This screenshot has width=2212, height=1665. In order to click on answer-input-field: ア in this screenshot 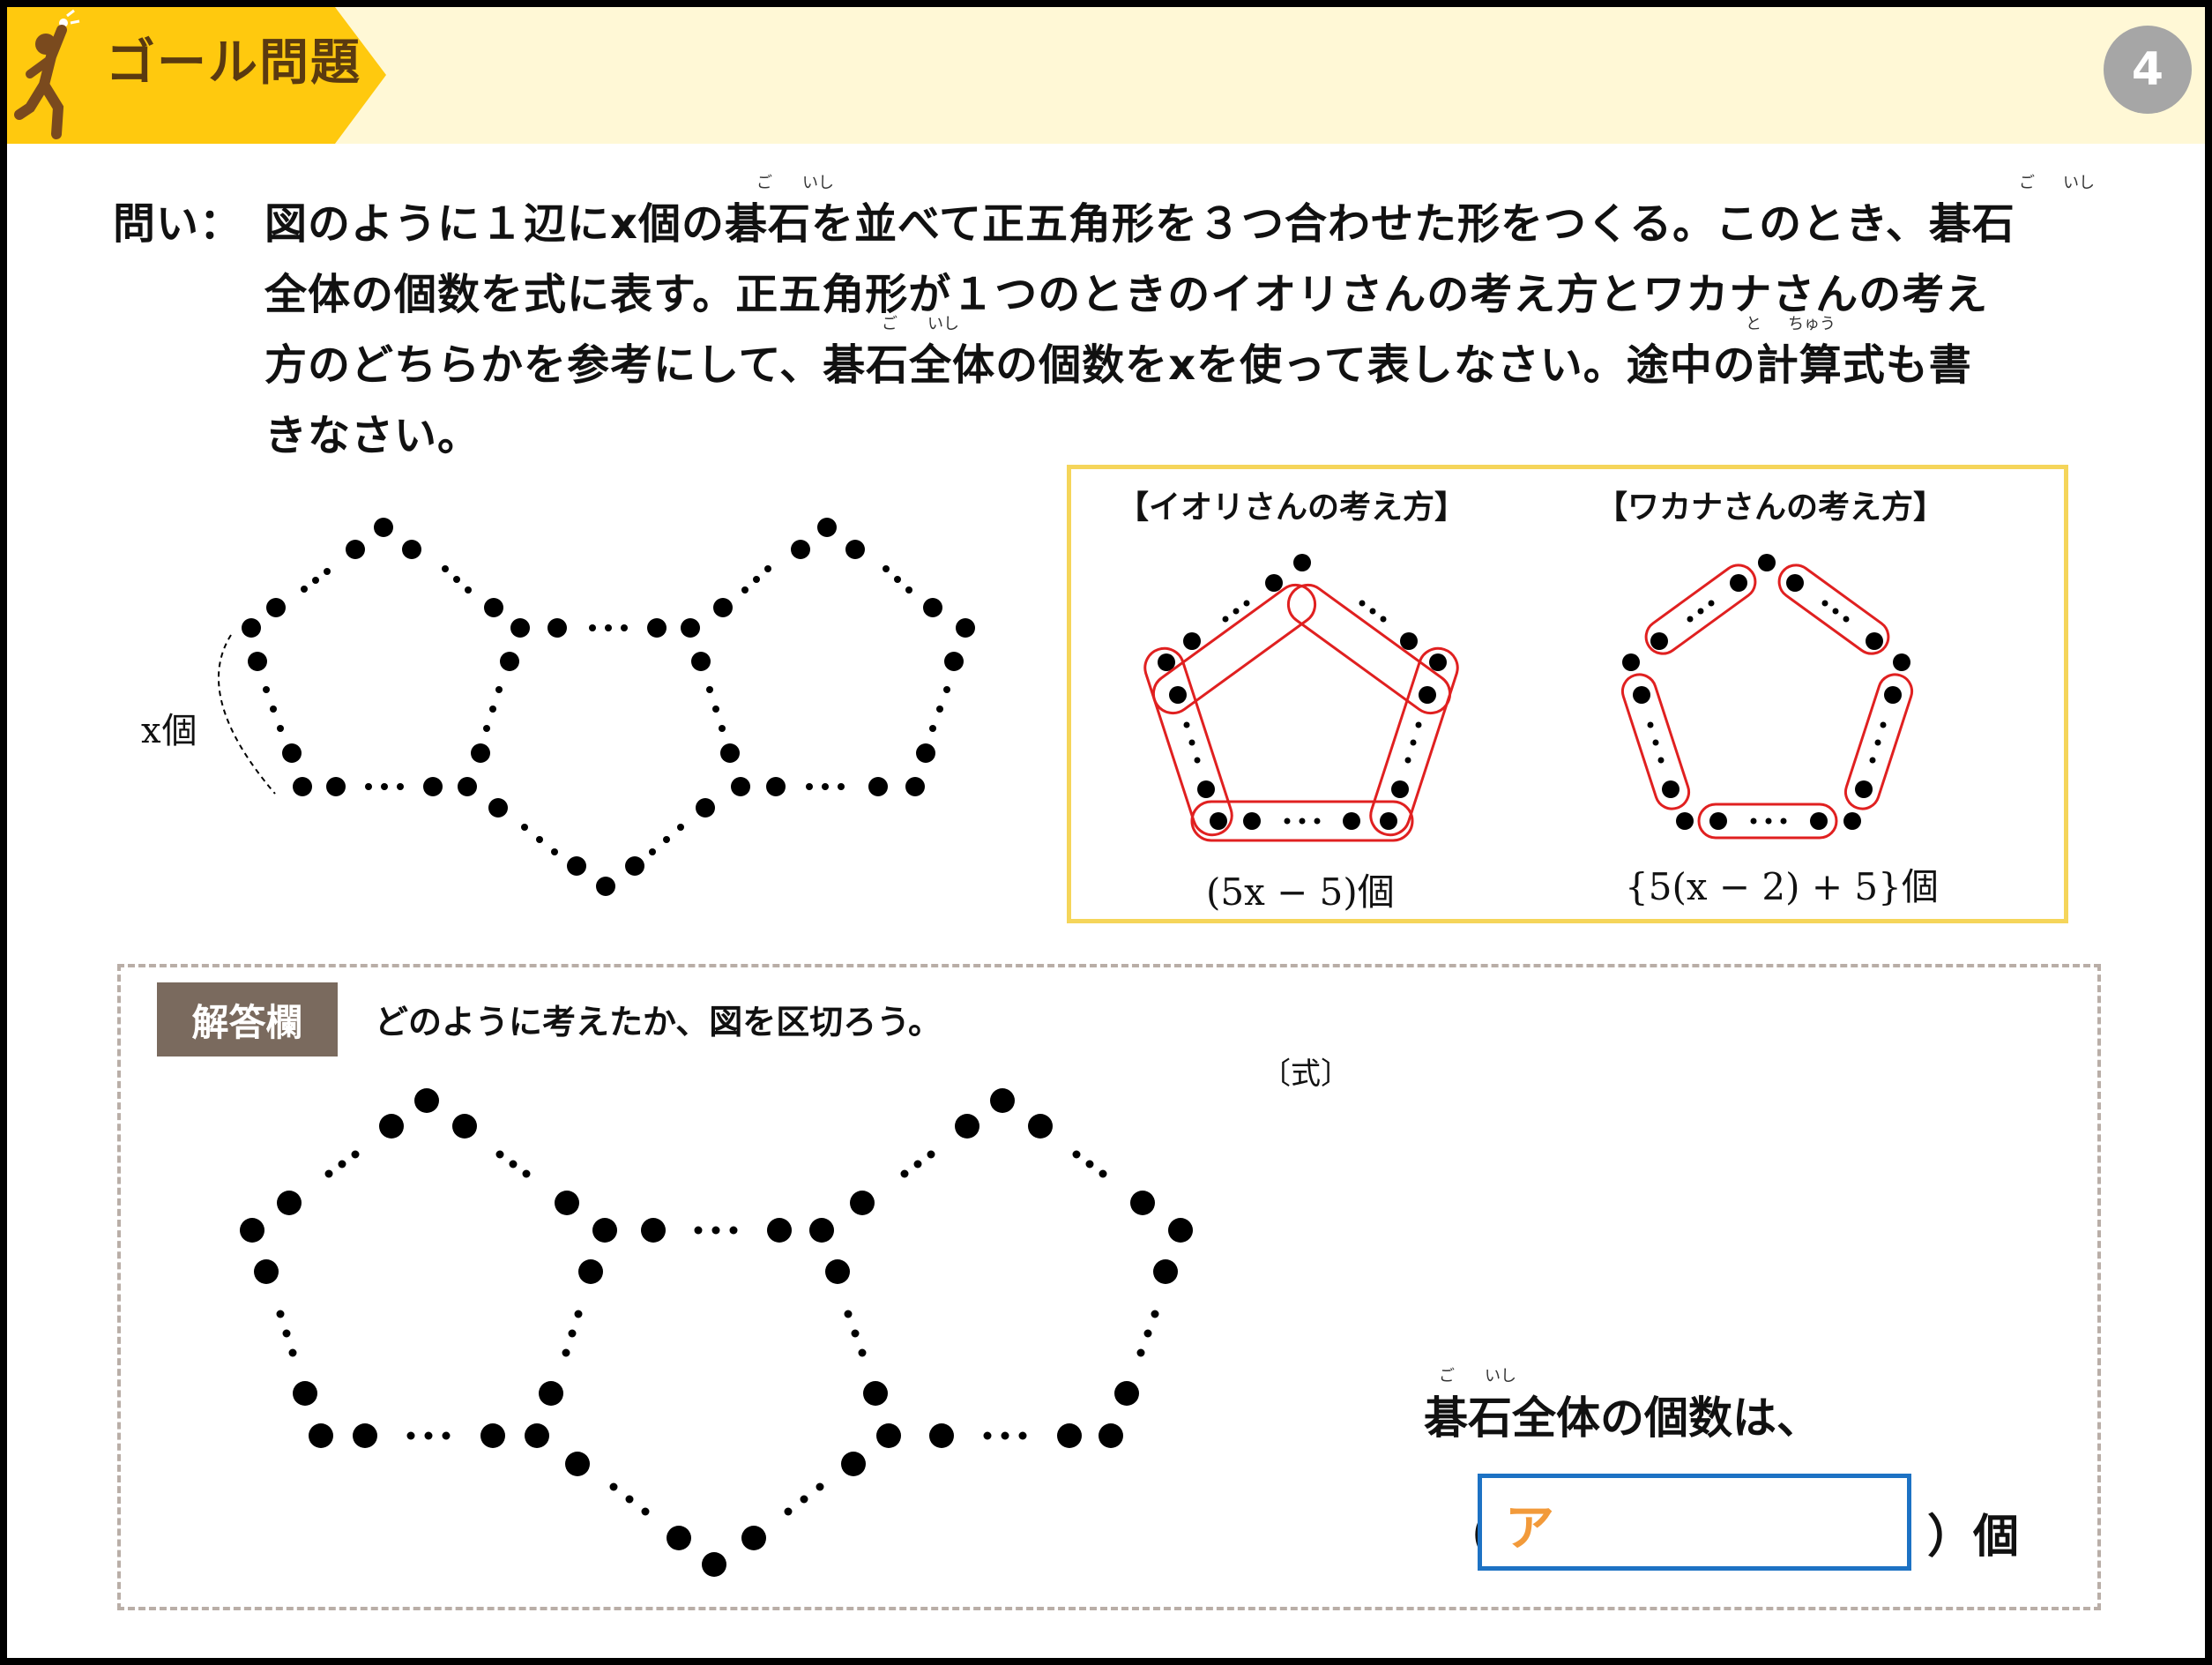, I will do `click(1694, 1522)`.